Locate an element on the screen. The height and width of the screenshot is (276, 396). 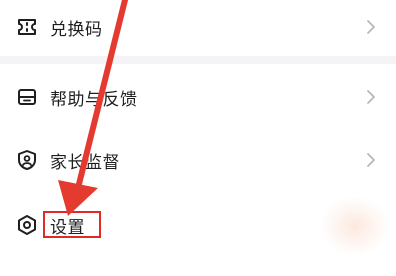
menu-item-label: 家长监督 is located at coordinates (85, 162).